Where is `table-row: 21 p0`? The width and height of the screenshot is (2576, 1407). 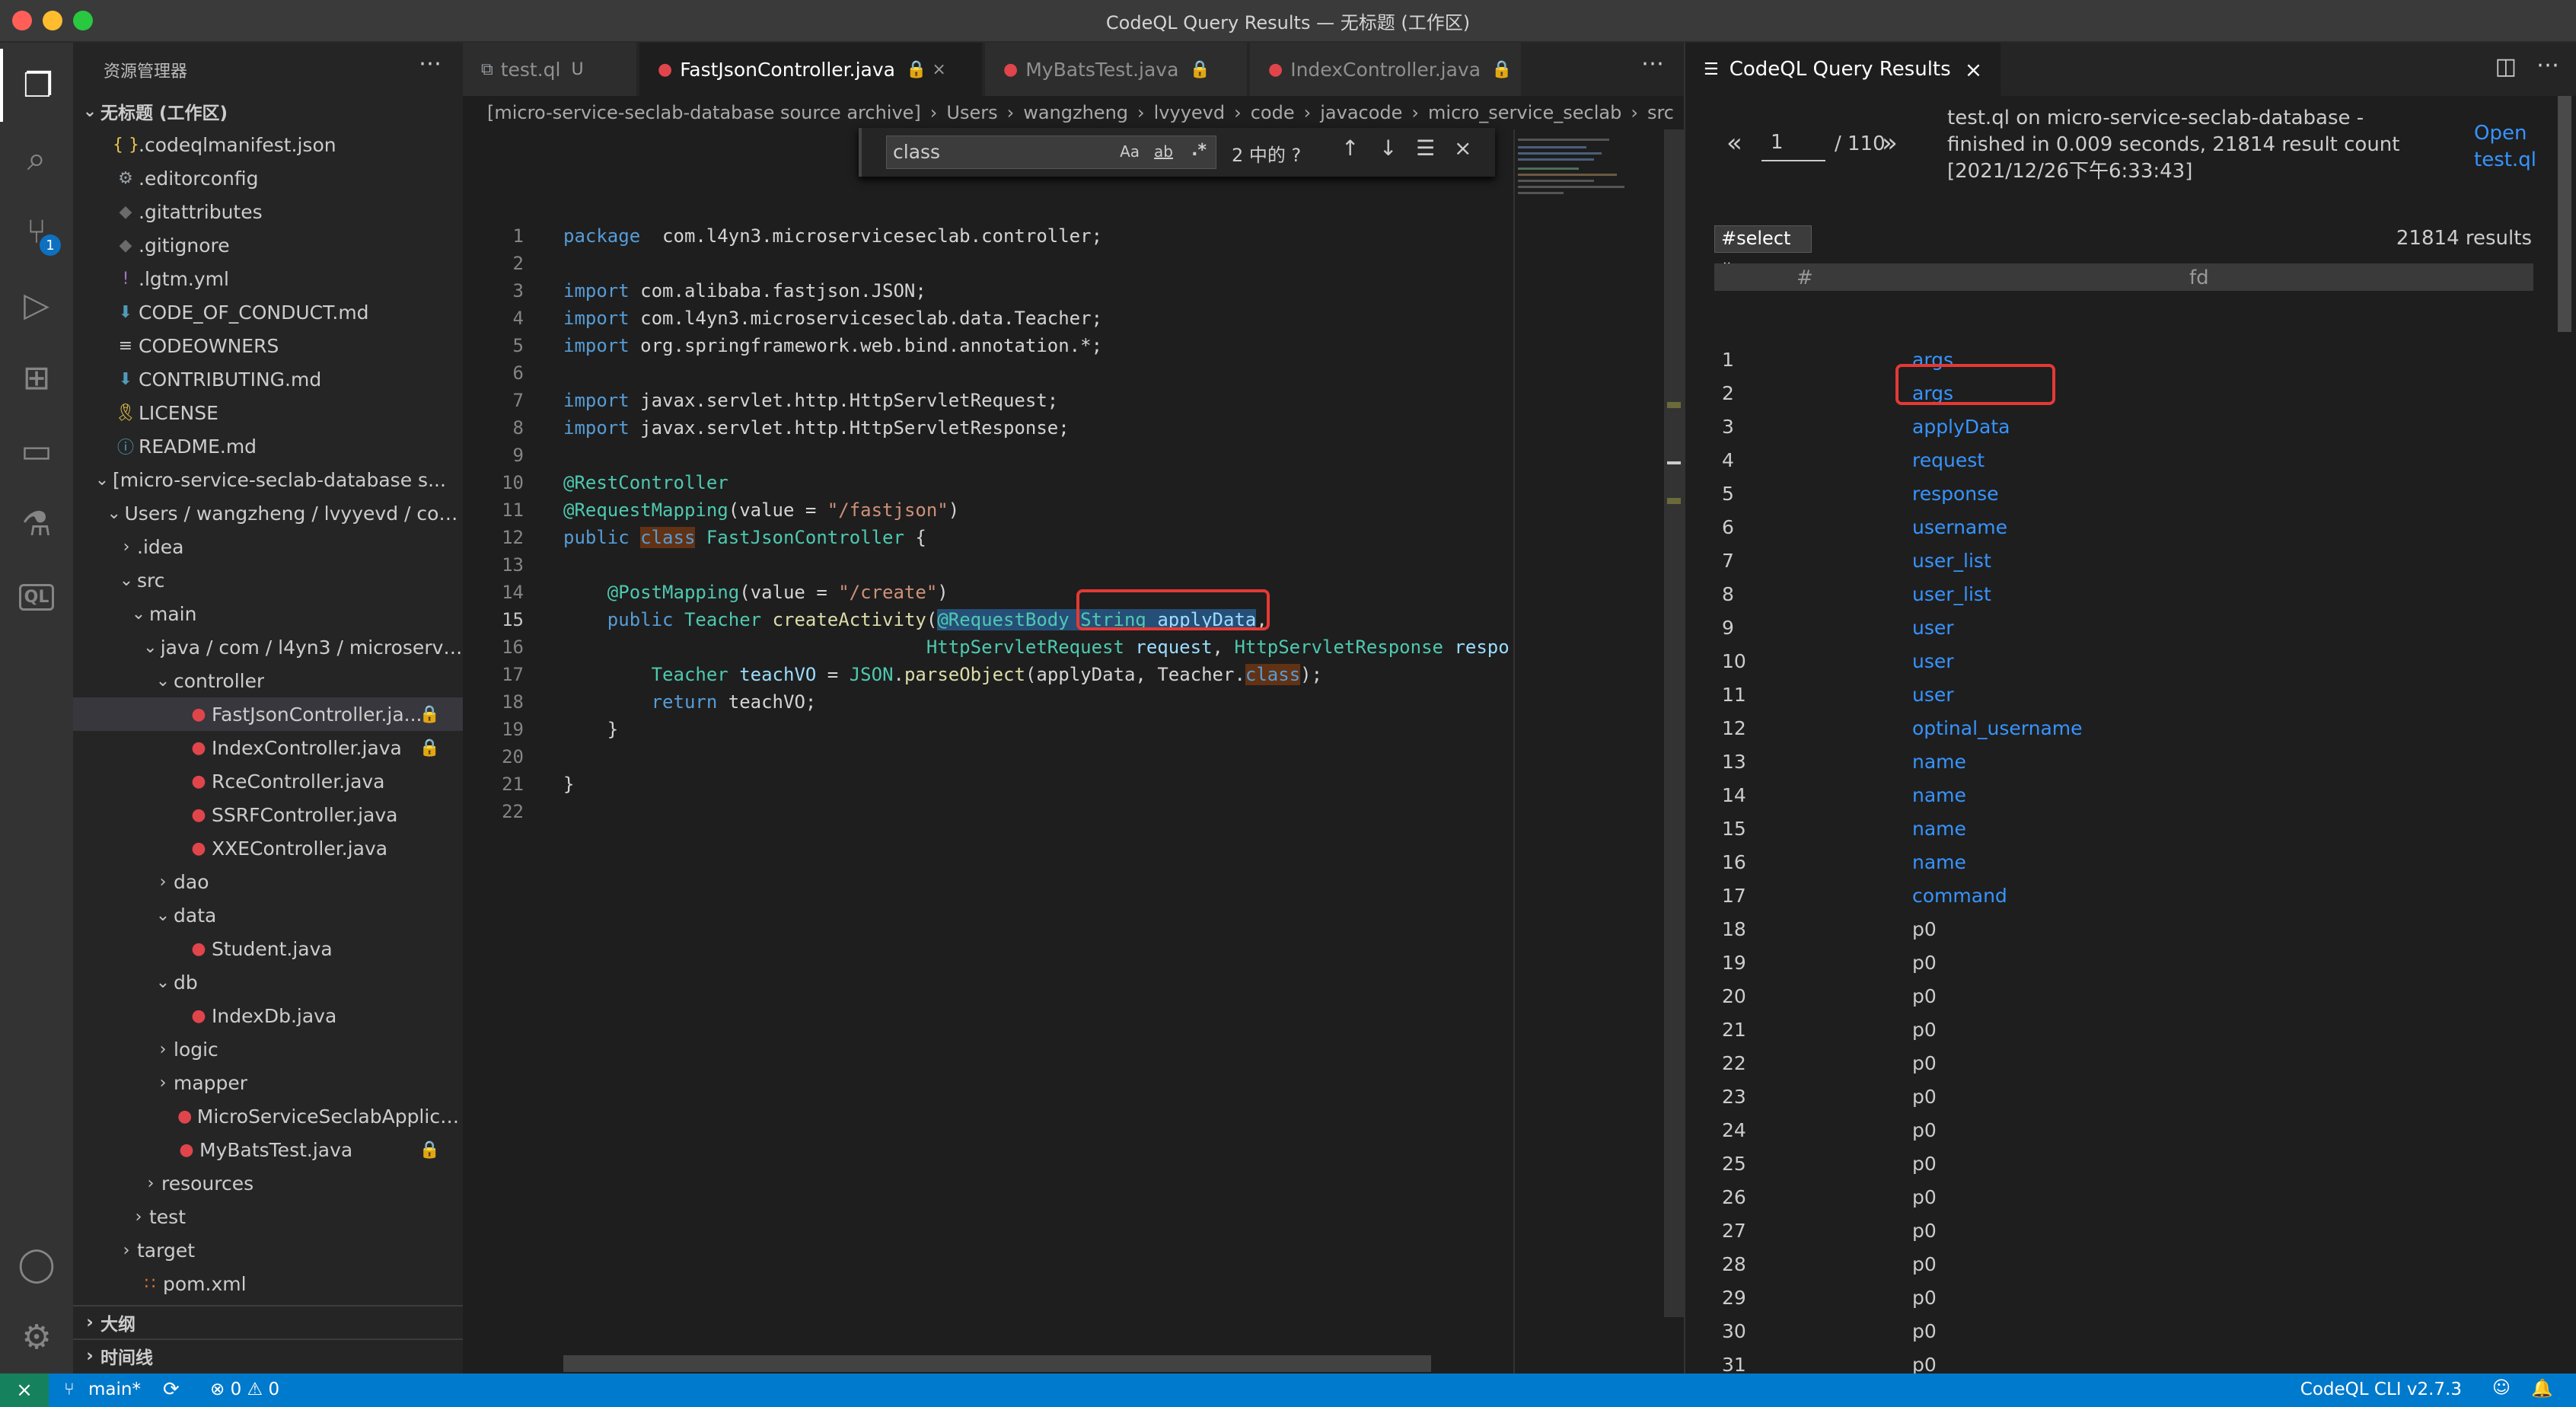 table-row: 21 p0 is located at coordinates (2124, 1029).